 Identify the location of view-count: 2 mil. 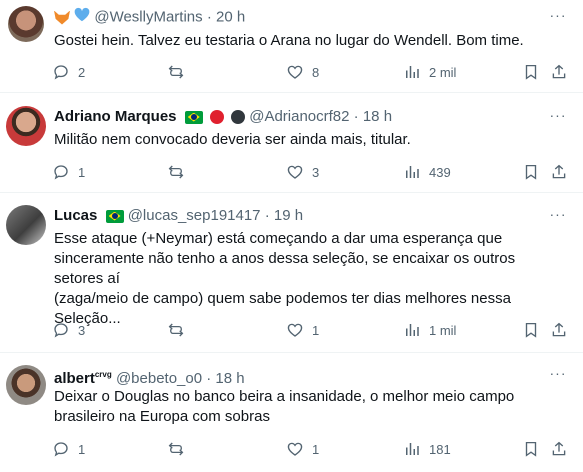
(443, 72).